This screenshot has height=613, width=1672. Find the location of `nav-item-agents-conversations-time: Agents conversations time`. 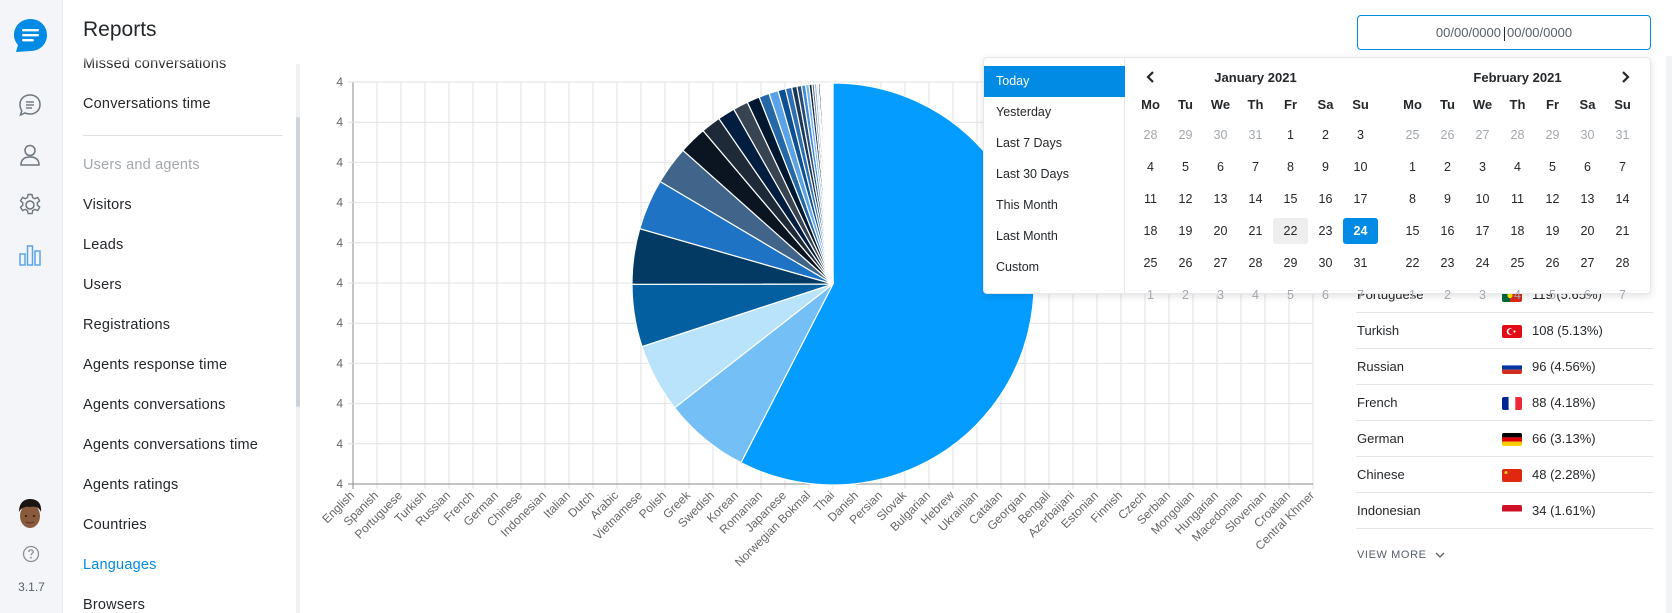

nav-item-agents-conversations-time: Agents conversations time is located at coordinates (170, 445).